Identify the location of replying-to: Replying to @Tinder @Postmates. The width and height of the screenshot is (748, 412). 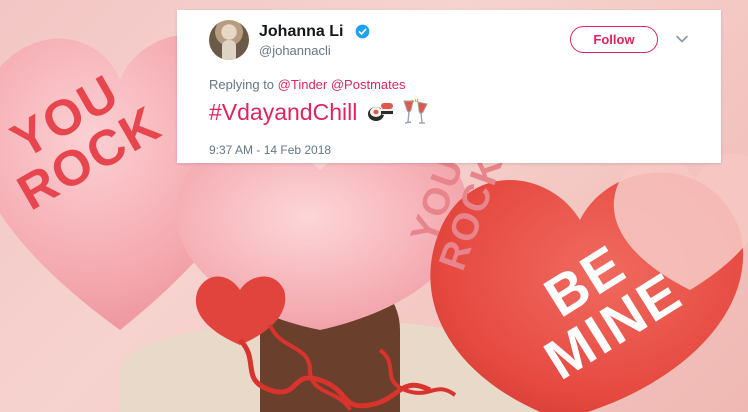
(307, 84).